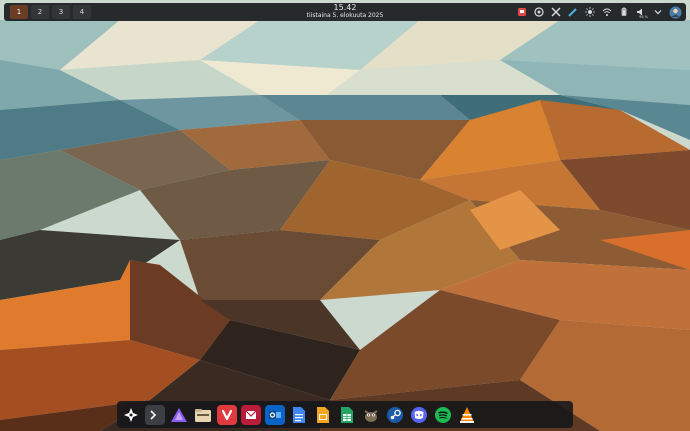 This screenshot has height=431, width=690. I want to click on user-avatar-icon, so click(675, 12).